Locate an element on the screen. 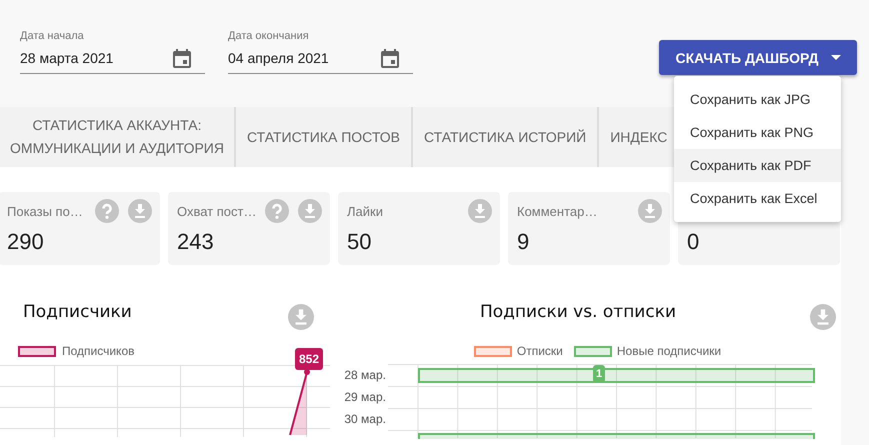  legend-label: Новые подписчики is located at coordinates (669, 351).